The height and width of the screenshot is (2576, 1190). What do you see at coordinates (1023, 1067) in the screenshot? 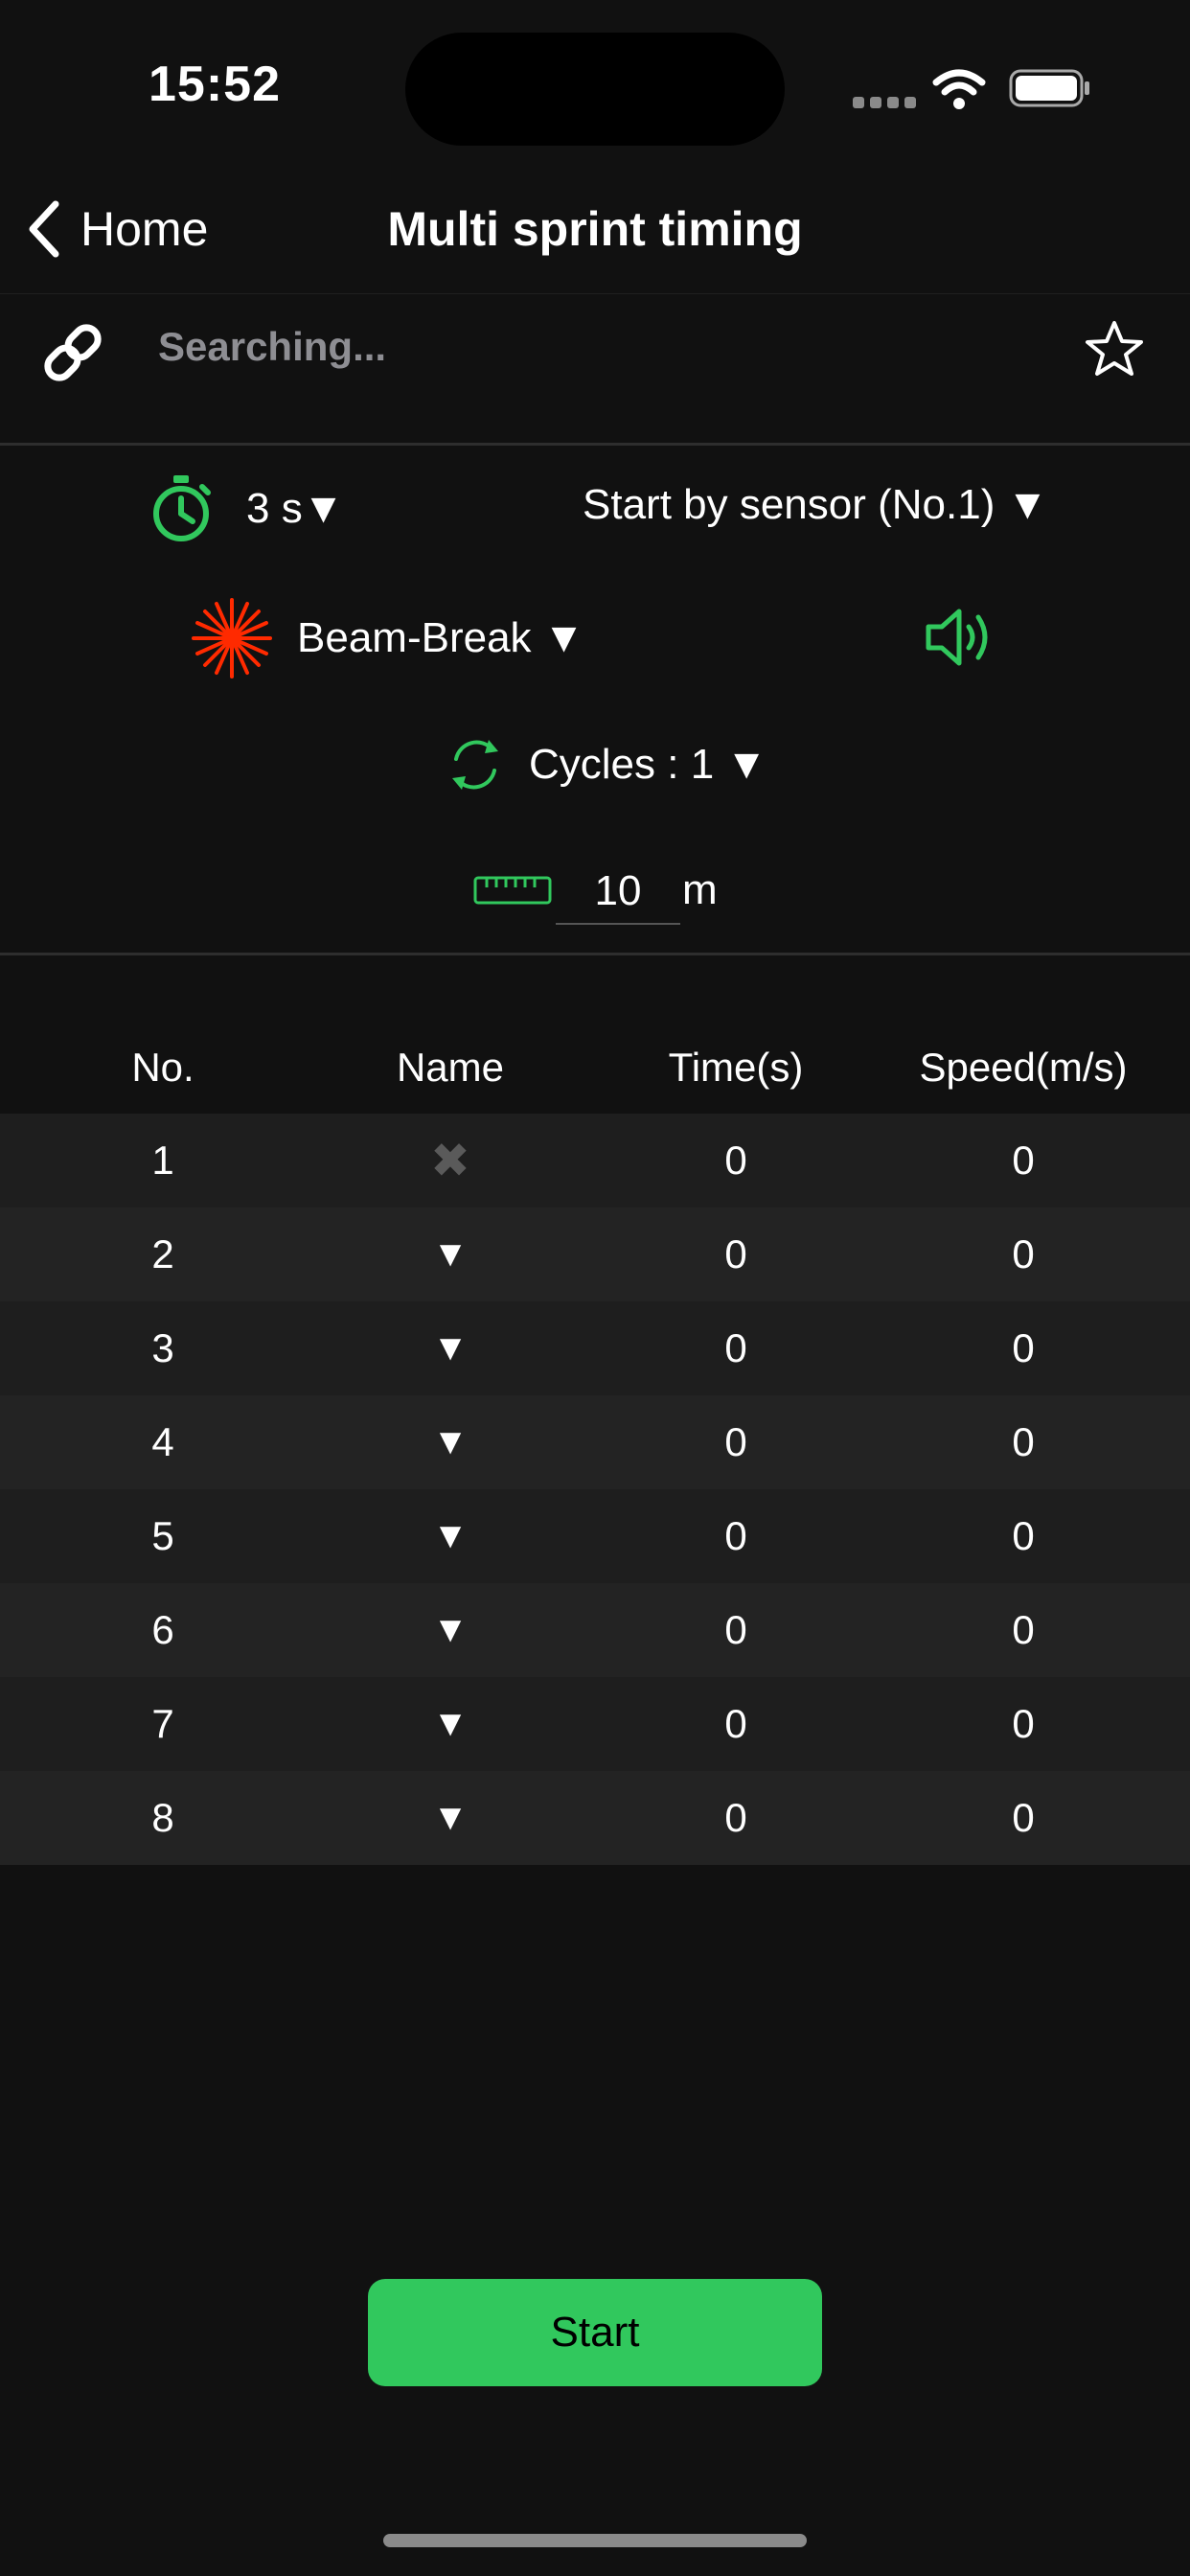
I see `header-speed: Speed(m/s)` at bounding box center [1023, 1067].